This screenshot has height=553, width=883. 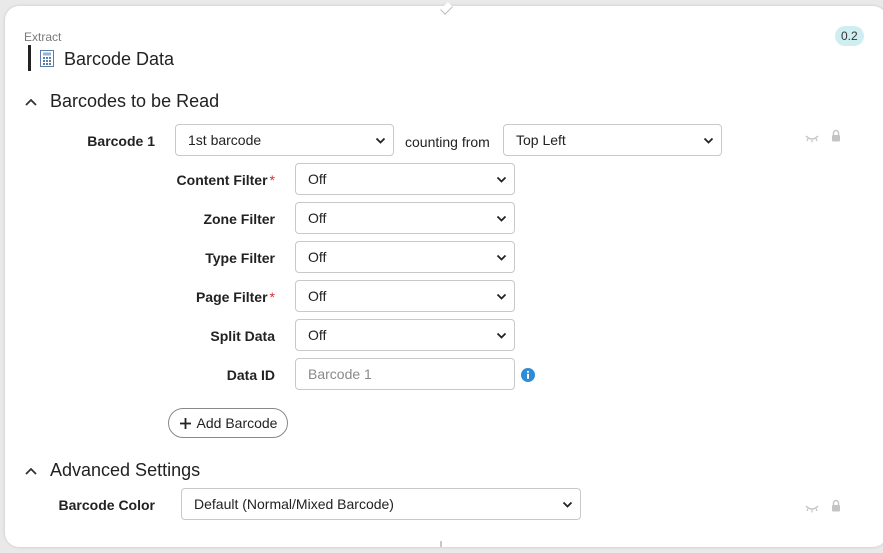 What do you see at coordinates (849, 36) in the screenshot?
I see `version-badge: 0.2` at bounding box center [849, 36].